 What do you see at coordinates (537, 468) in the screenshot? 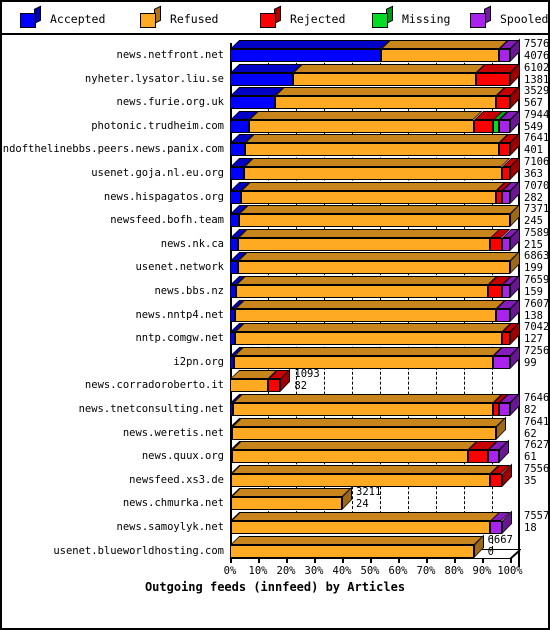
I see `bar-total-value: 7556` at bounding box center [537, 468].